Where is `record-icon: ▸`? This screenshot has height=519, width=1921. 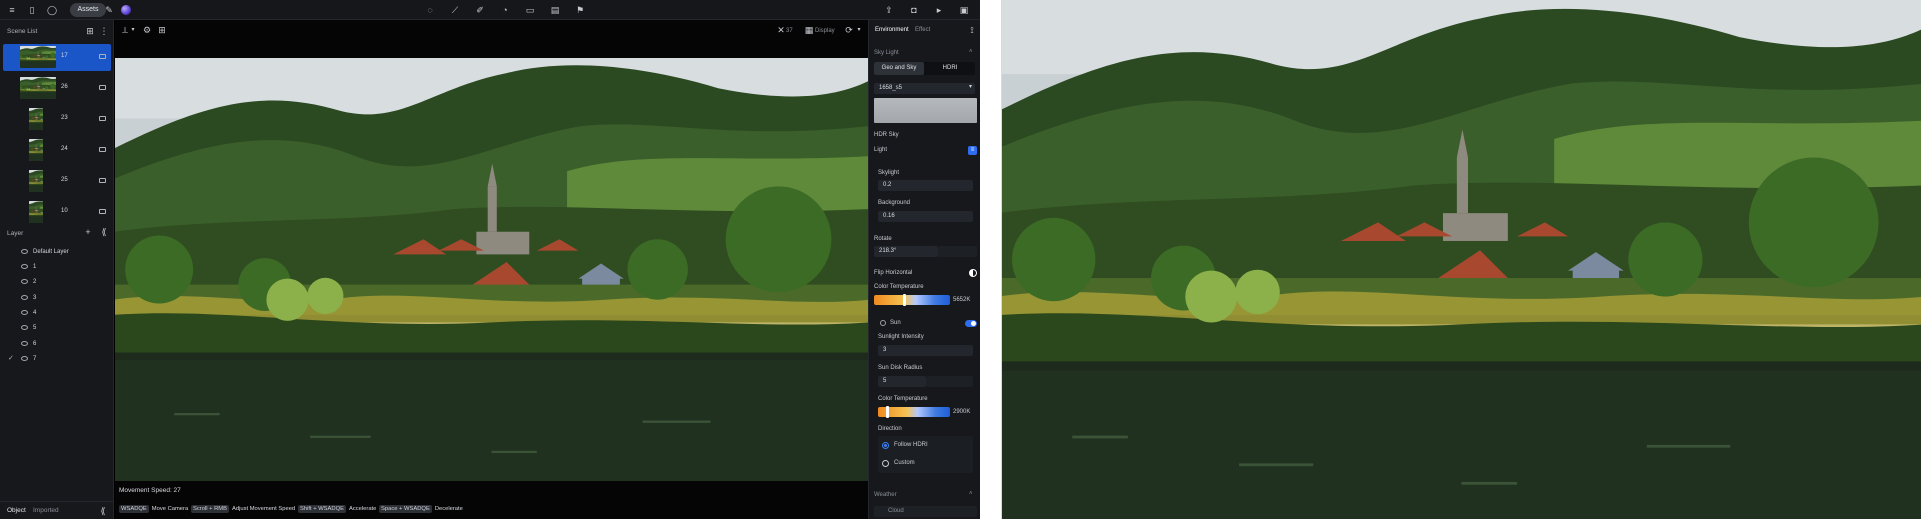 record-icon: ▸ is located at coordinates (939, 10).